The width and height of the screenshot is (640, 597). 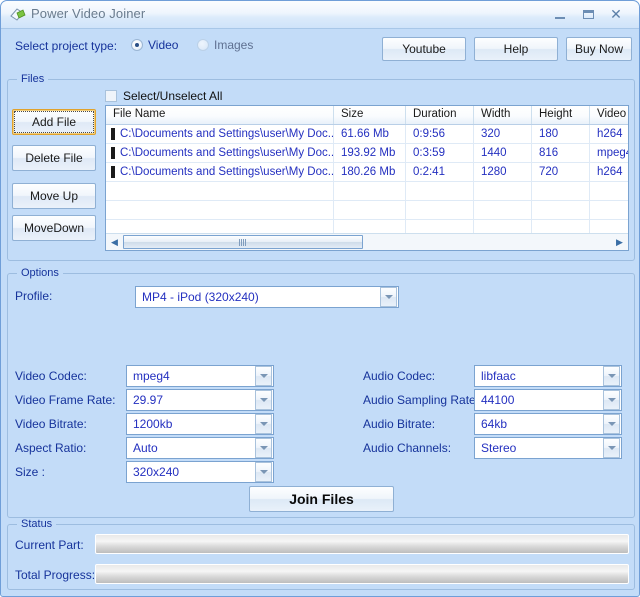 I want to click on video-codec-select: mpeg4, so click(x=200, y=376).